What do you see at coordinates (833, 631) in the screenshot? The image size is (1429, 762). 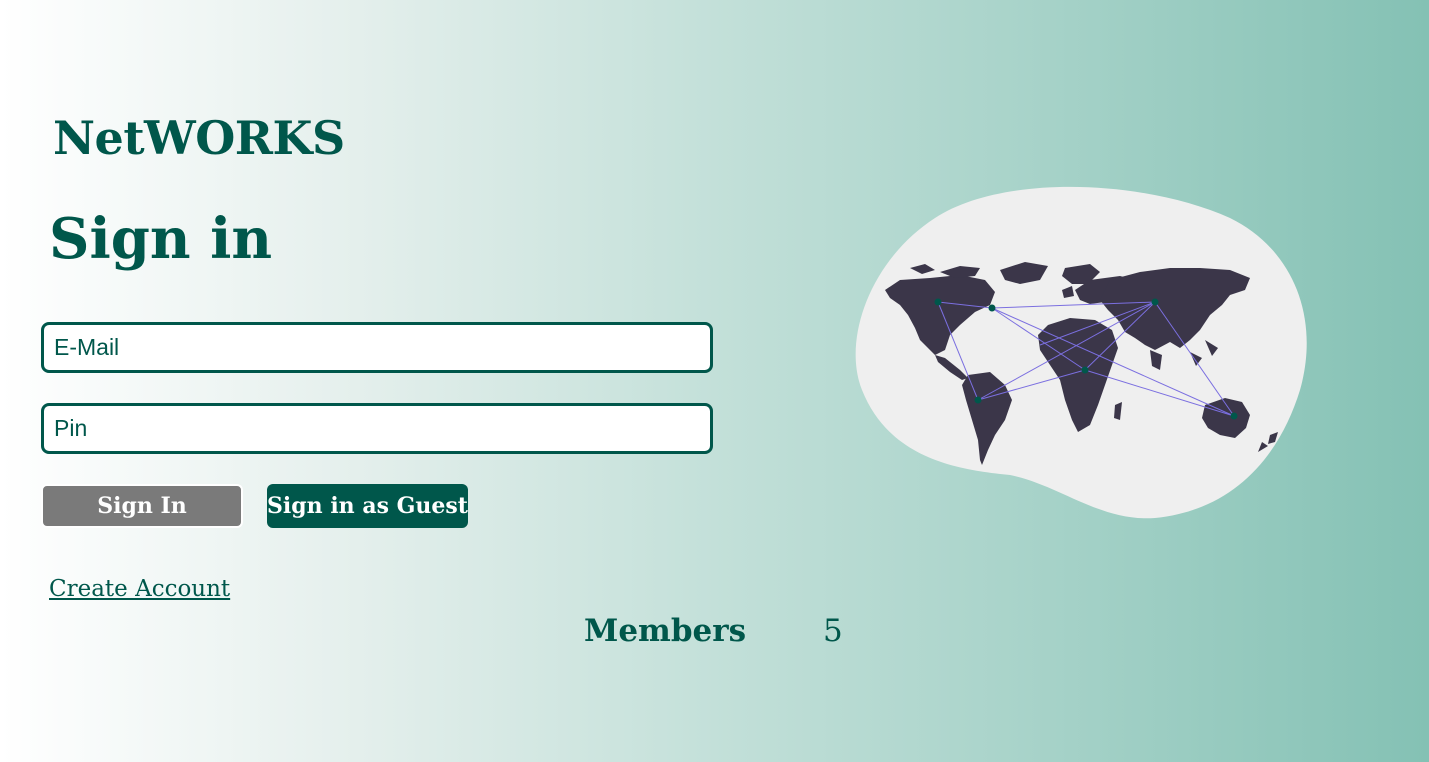 I see `members-count: 5` at bounding box center [833, 631].